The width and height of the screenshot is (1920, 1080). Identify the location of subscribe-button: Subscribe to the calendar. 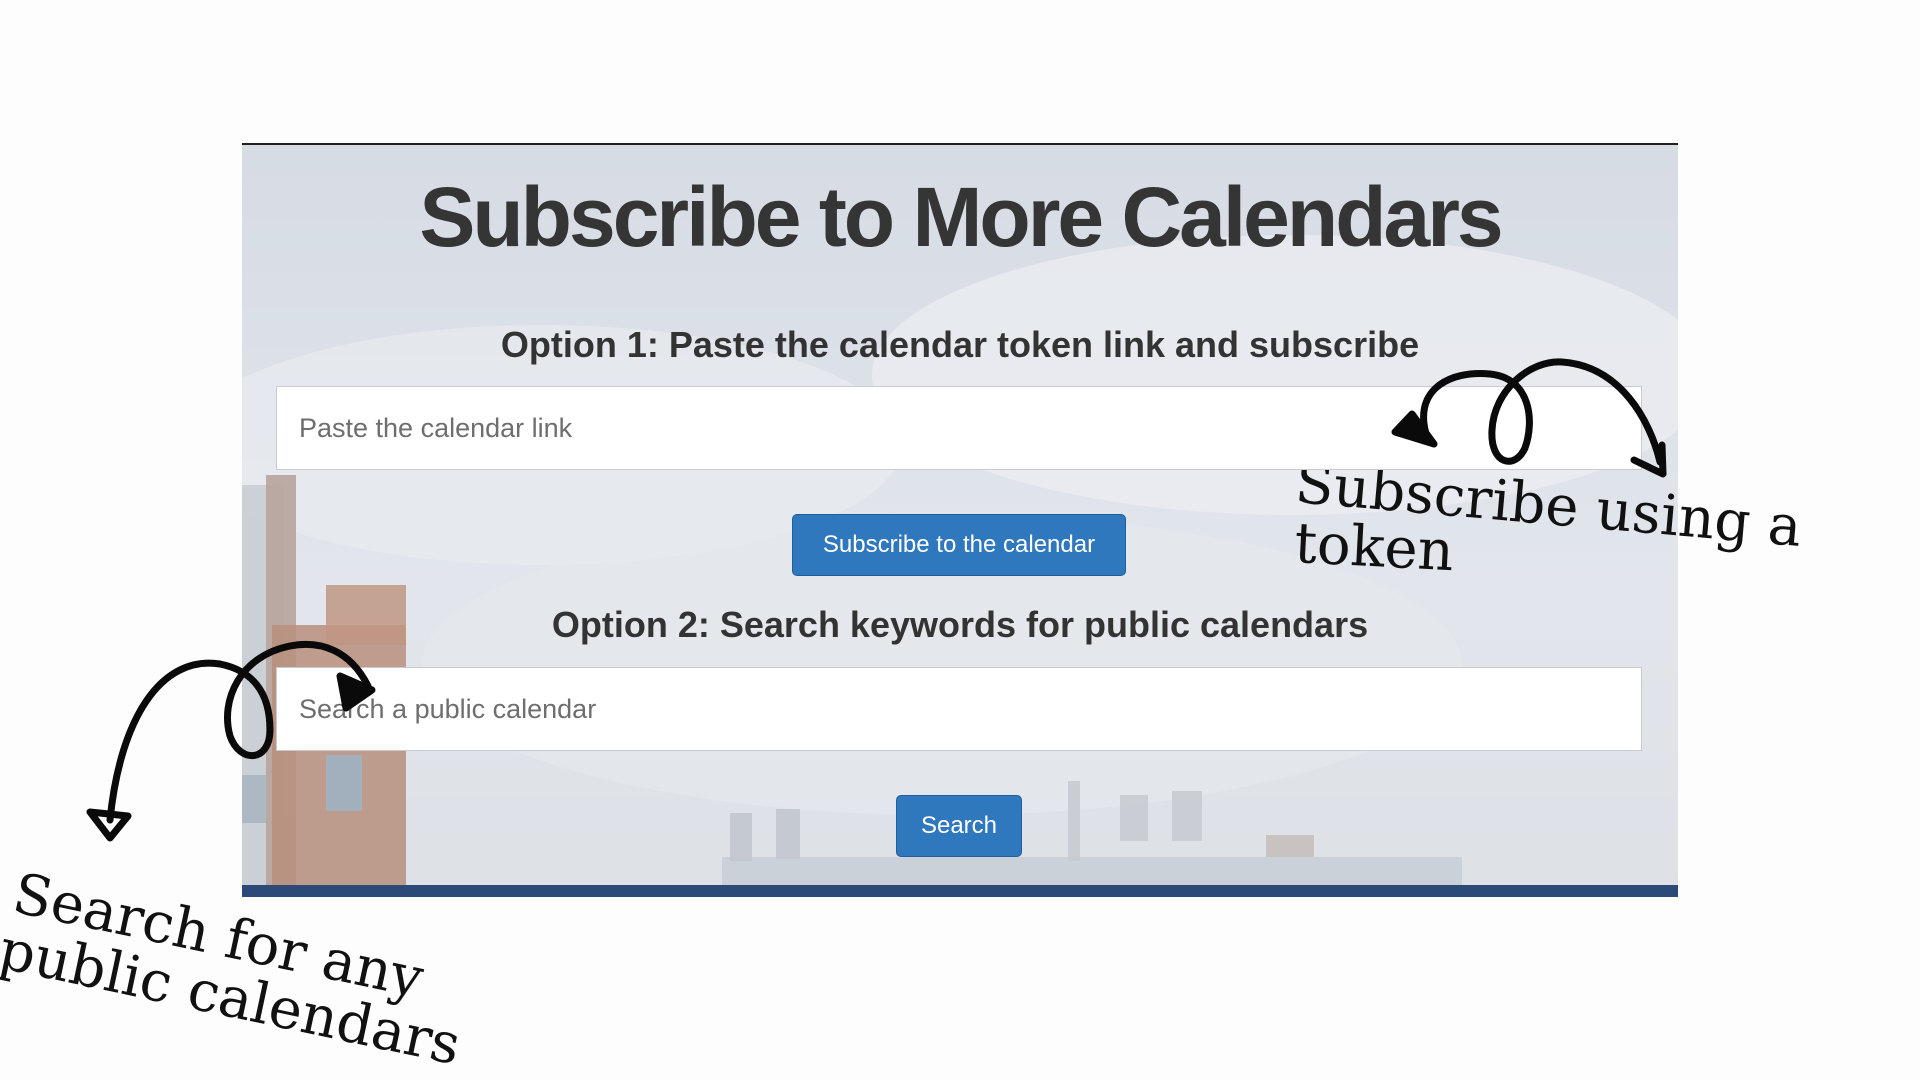
(959, 545).